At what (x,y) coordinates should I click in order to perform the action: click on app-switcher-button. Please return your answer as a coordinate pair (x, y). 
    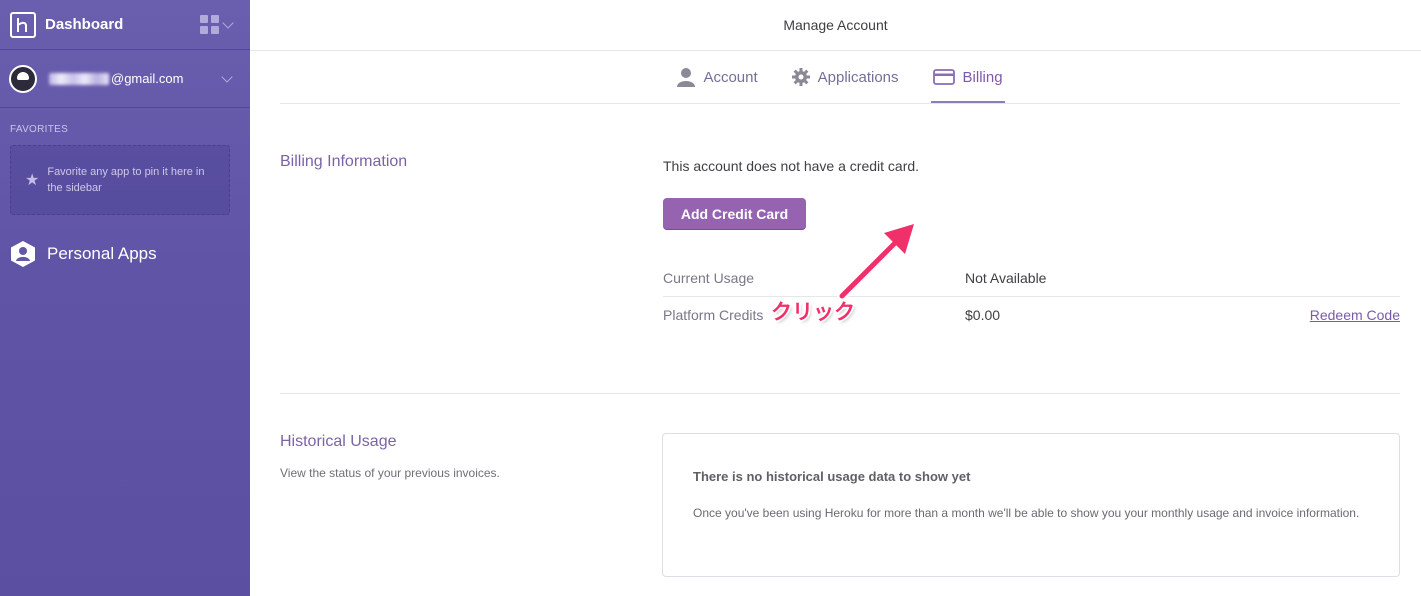
    Looking at the image, I should click on (217, 24).